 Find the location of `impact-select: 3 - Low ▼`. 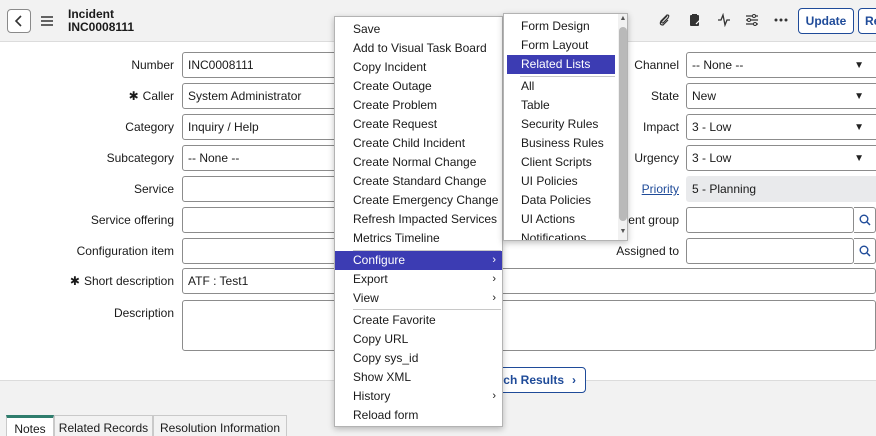

impact-select: 3 - Low ▼ is located at coordinates (781, 127).